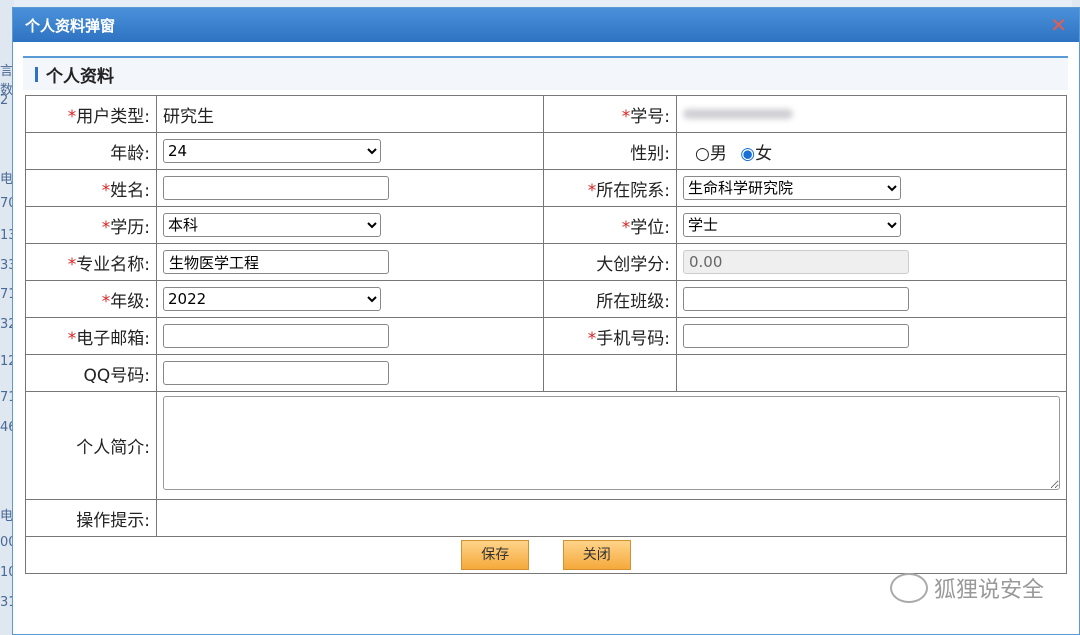  Describe the element at coordinates (91, 151) in the screenshot. I see `label-age: 年龄:` at that location.